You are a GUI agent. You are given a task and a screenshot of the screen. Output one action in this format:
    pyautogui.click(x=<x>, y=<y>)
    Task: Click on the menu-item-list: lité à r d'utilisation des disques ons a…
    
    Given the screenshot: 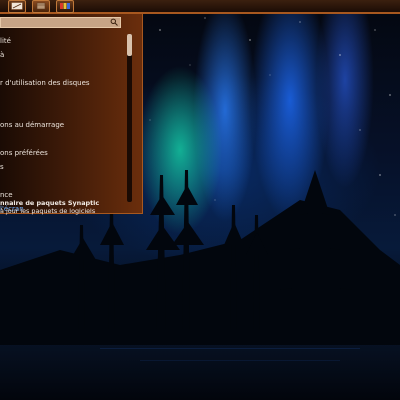 What is the action you would take?
    pyautogui.click(x=62, y=123)
    